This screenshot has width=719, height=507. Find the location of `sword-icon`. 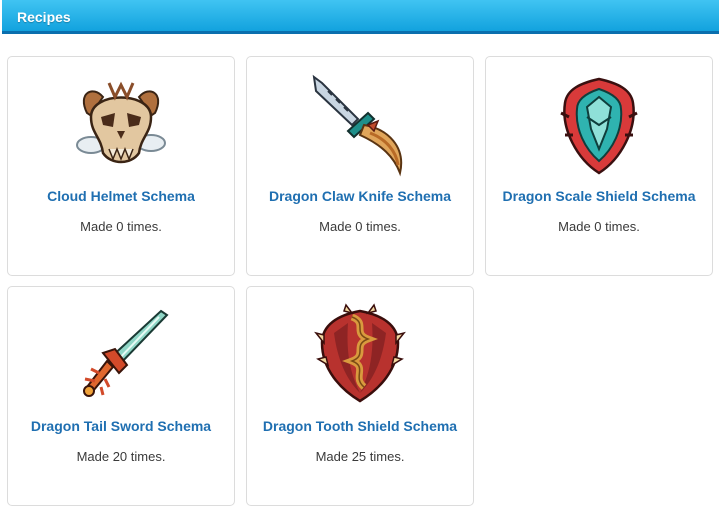

sword-icon is located at coordinates (121, 355).